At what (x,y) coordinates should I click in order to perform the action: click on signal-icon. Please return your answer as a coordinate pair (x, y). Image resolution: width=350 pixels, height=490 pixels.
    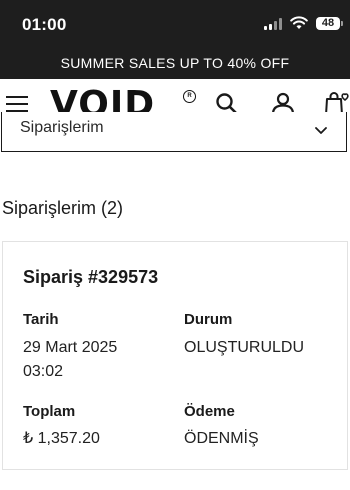
    Looking at the image, I should click on (274, 24).